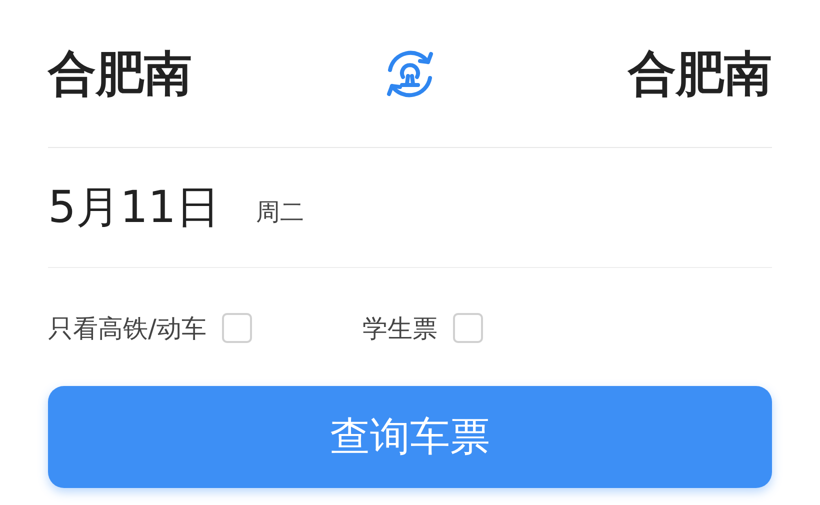 This screenshot has height=505, width=820. Describe the element at coordinates (127, 328) in the screenshot. I see `option-label: 只看高铁/动车` at that location.